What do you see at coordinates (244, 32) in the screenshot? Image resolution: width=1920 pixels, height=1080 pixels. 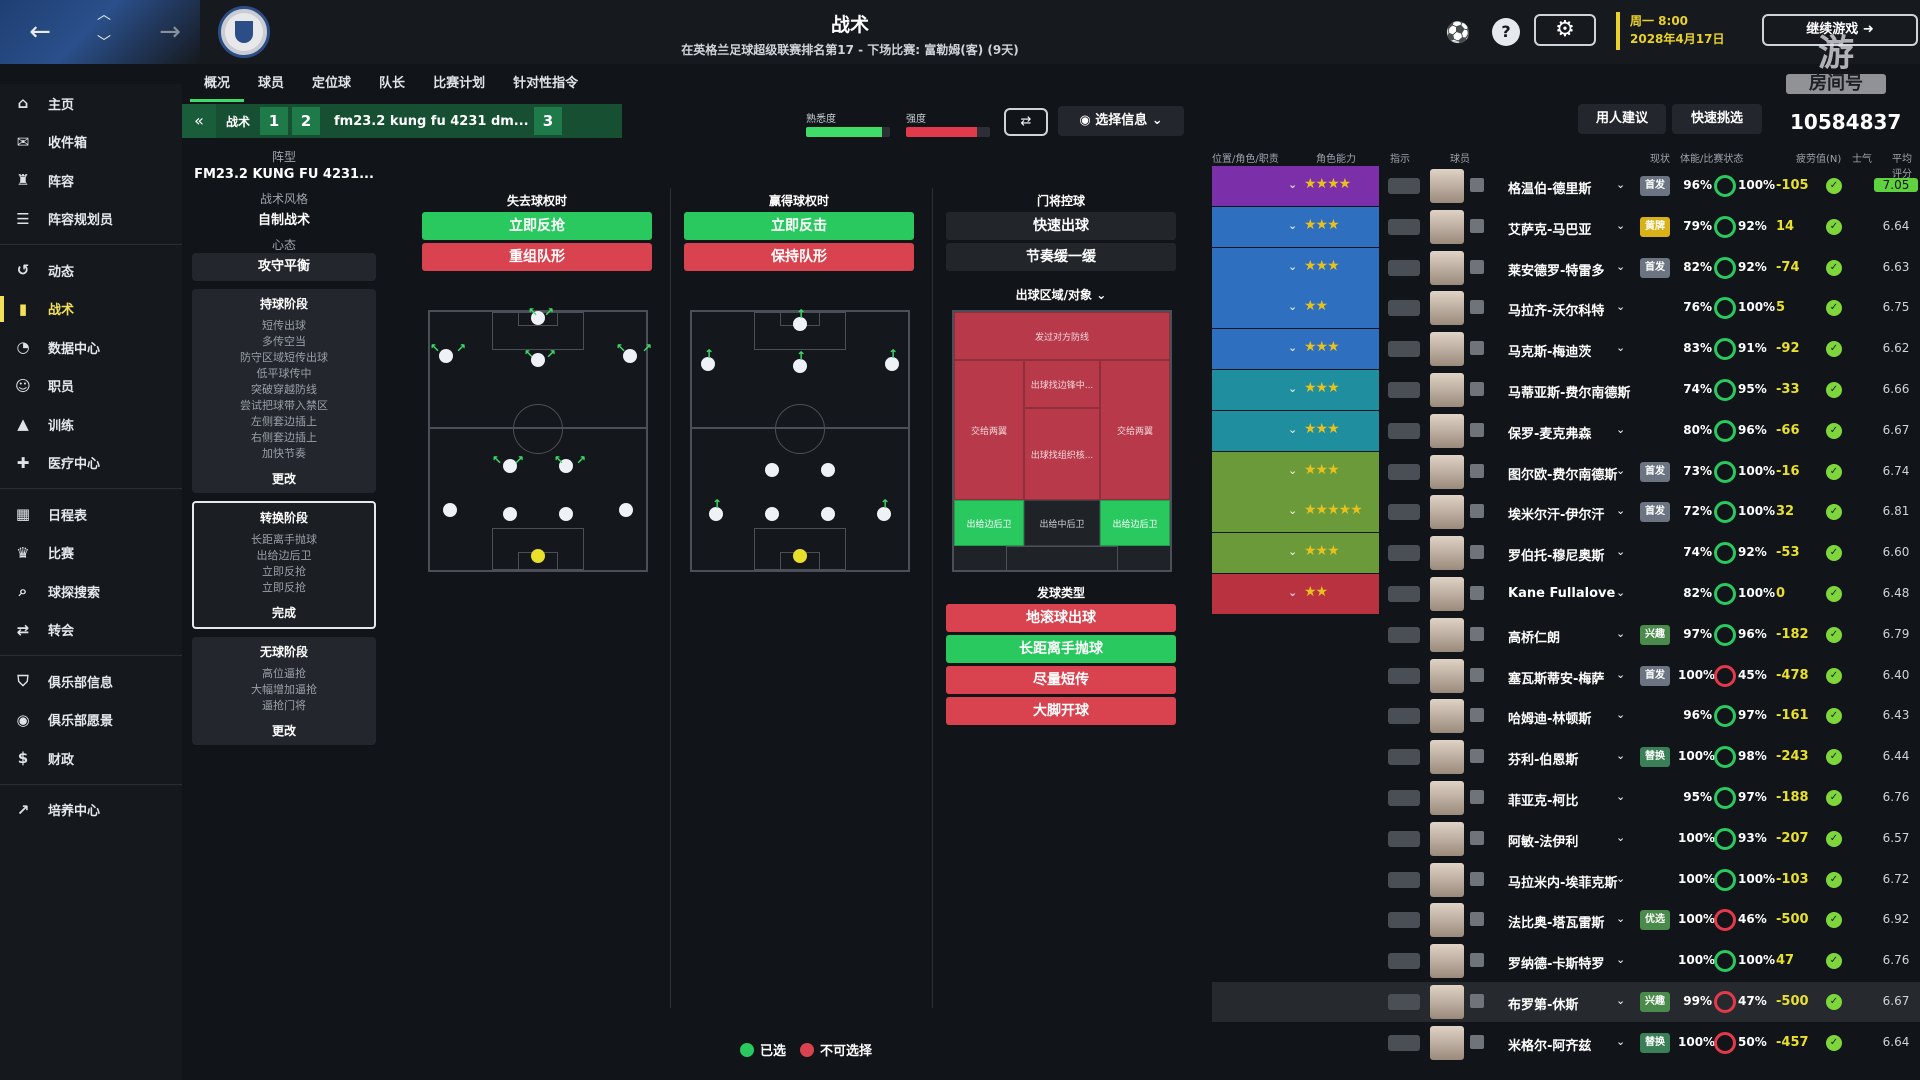 I see `club-crest` at bounding box center [244, 32].